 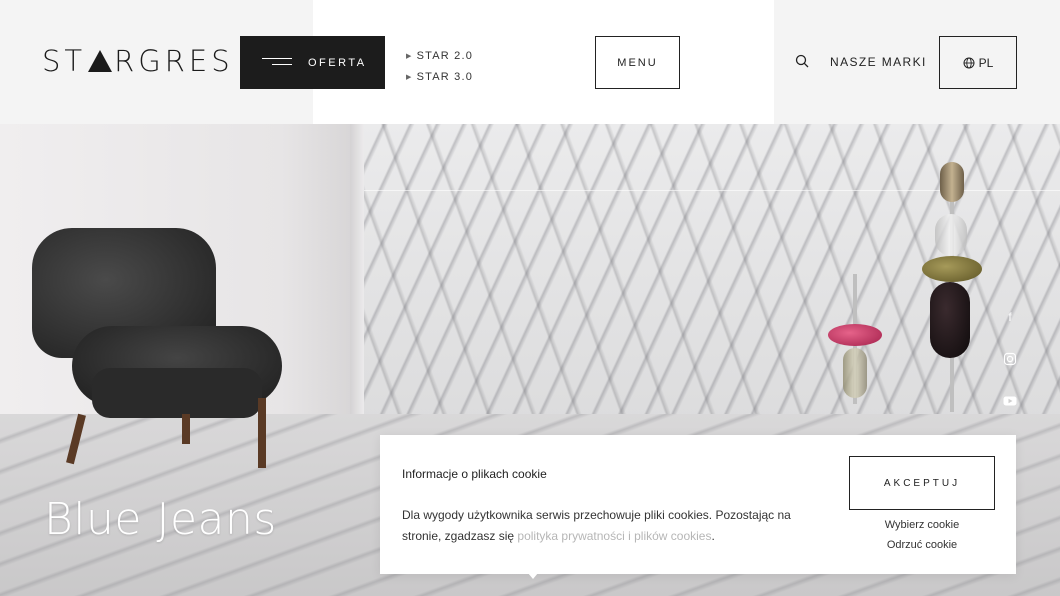 What do you see at coordinates (950, 320) in the screenshot?
I see `lamp-black-glass` at bounding box center [950, 320].